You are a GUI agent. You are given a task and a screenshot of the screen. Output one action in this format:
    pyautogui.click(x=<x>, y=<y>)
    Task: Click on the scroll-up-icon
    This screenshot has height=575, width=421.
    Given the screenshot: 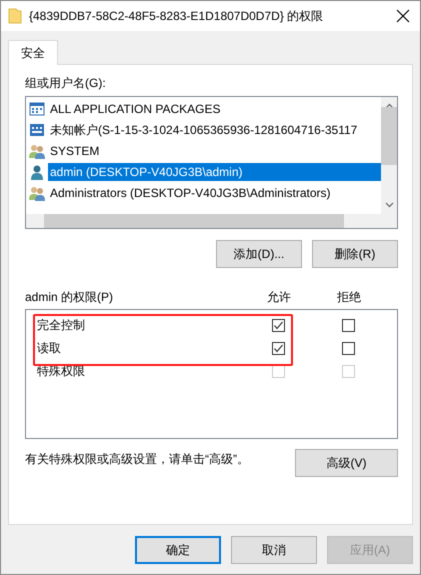 What is the action you would take?
    pyautogui.click(x=389, y=106)
    